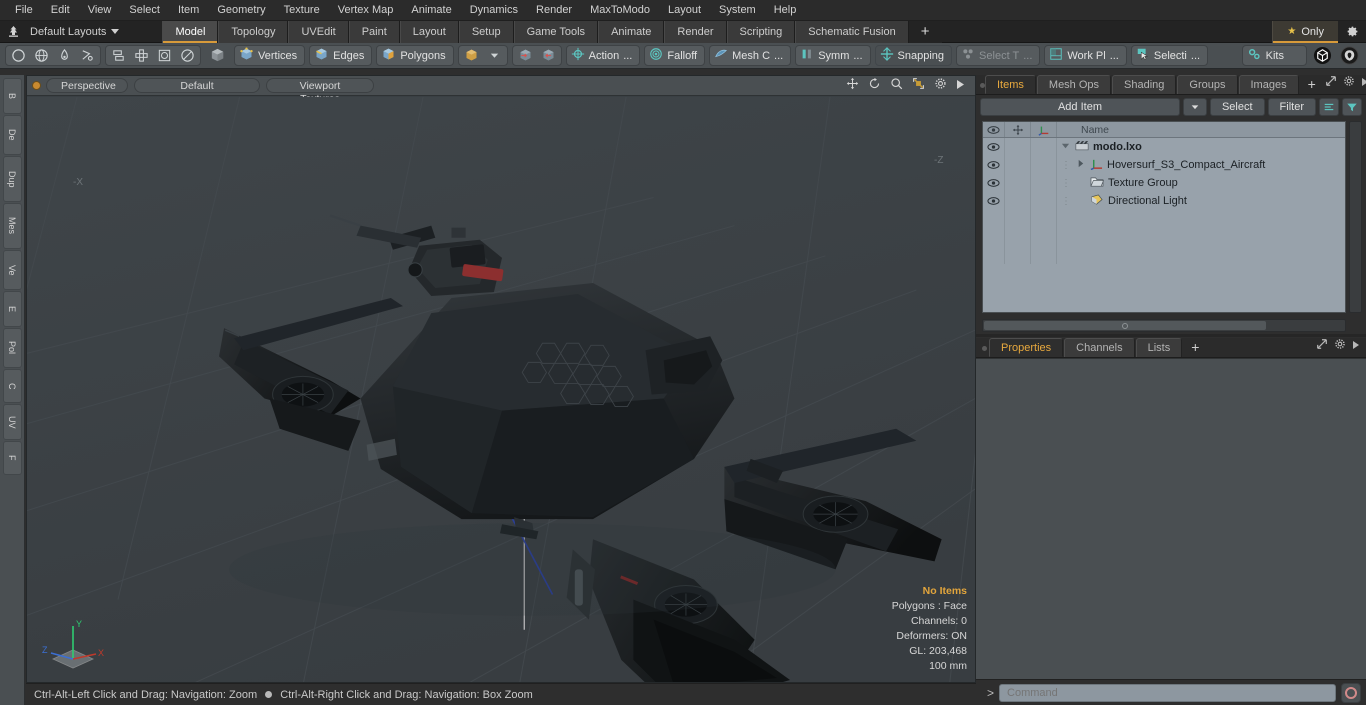  What do you see at coordinates (12, 458) in the screenshot?
I see `rail-tab-fusion: F` at bounding box center [12, 458].